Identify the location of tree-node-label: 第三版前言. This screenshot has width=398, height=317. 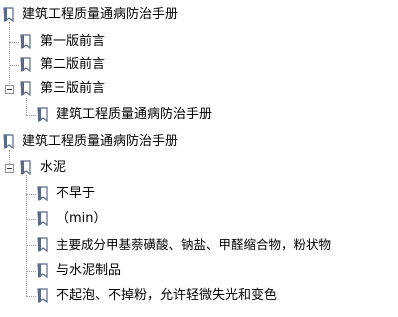
(73, 88).